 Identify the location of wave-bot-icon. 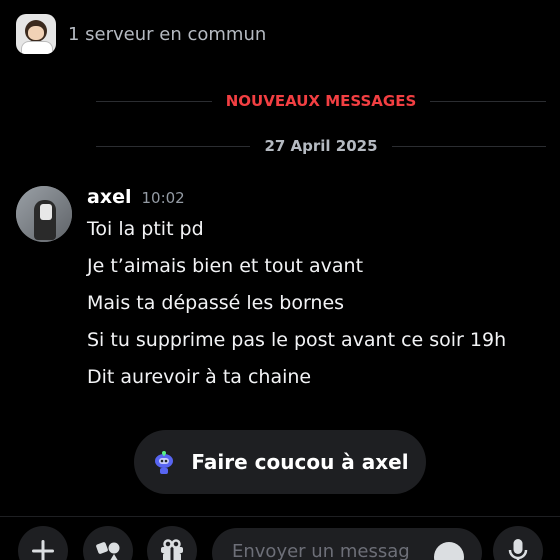
(164, 462).